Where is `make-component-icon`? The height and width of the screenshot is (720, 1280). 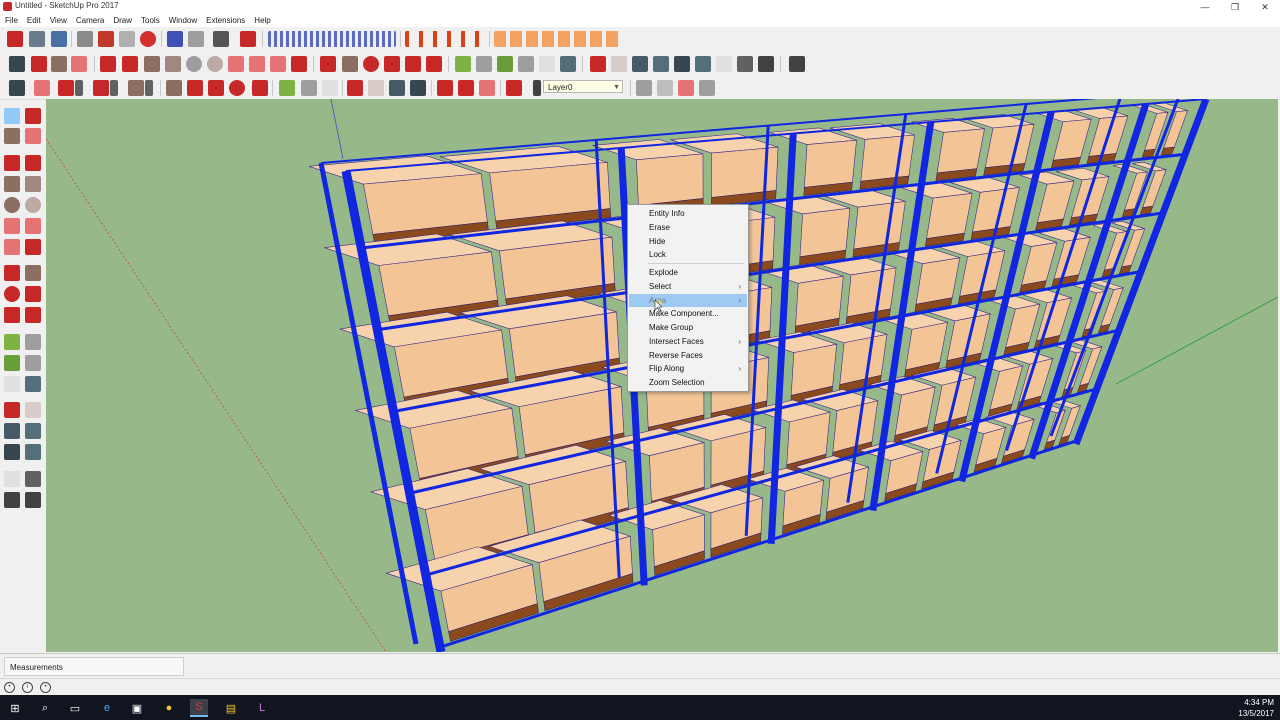
make-component-icon is located at coordinates (33, 116).